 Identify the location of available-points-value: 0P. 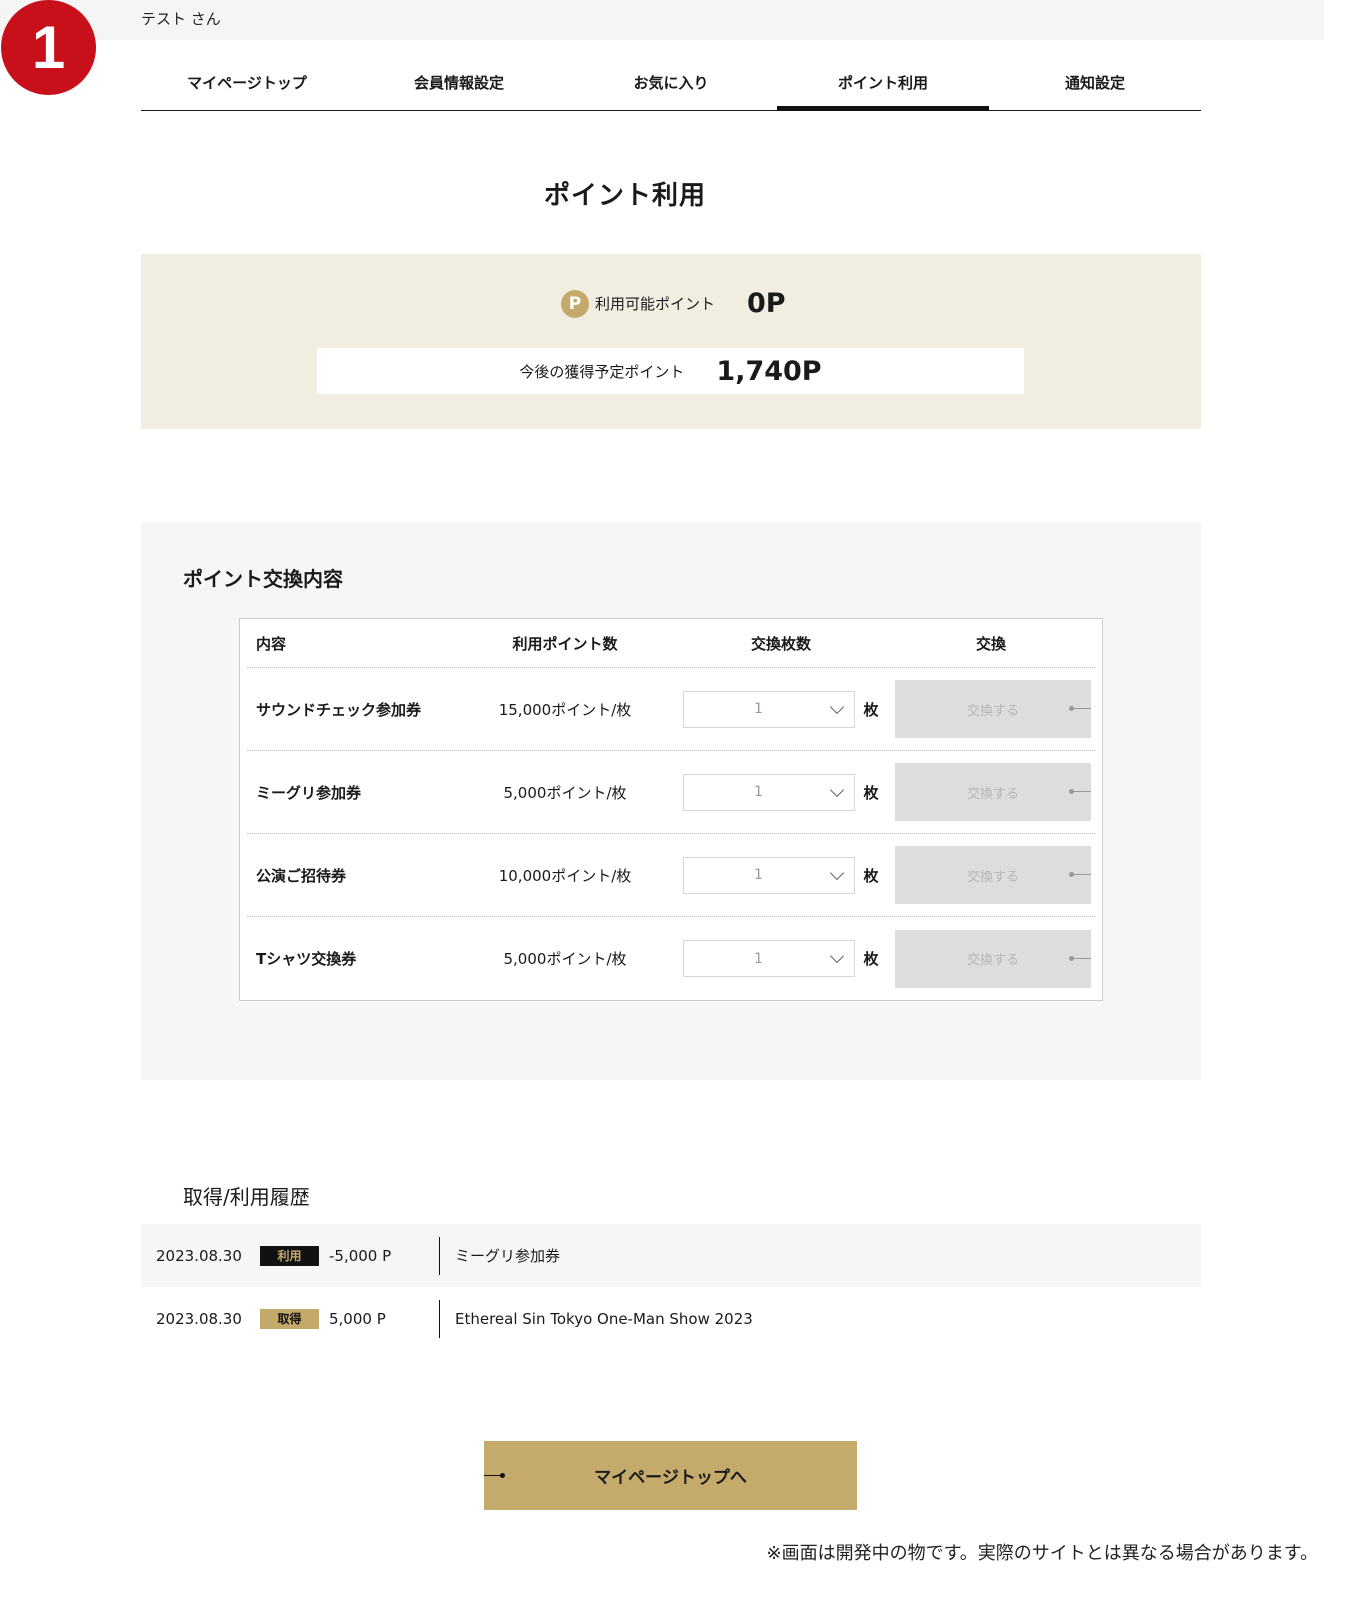
(766, 303).